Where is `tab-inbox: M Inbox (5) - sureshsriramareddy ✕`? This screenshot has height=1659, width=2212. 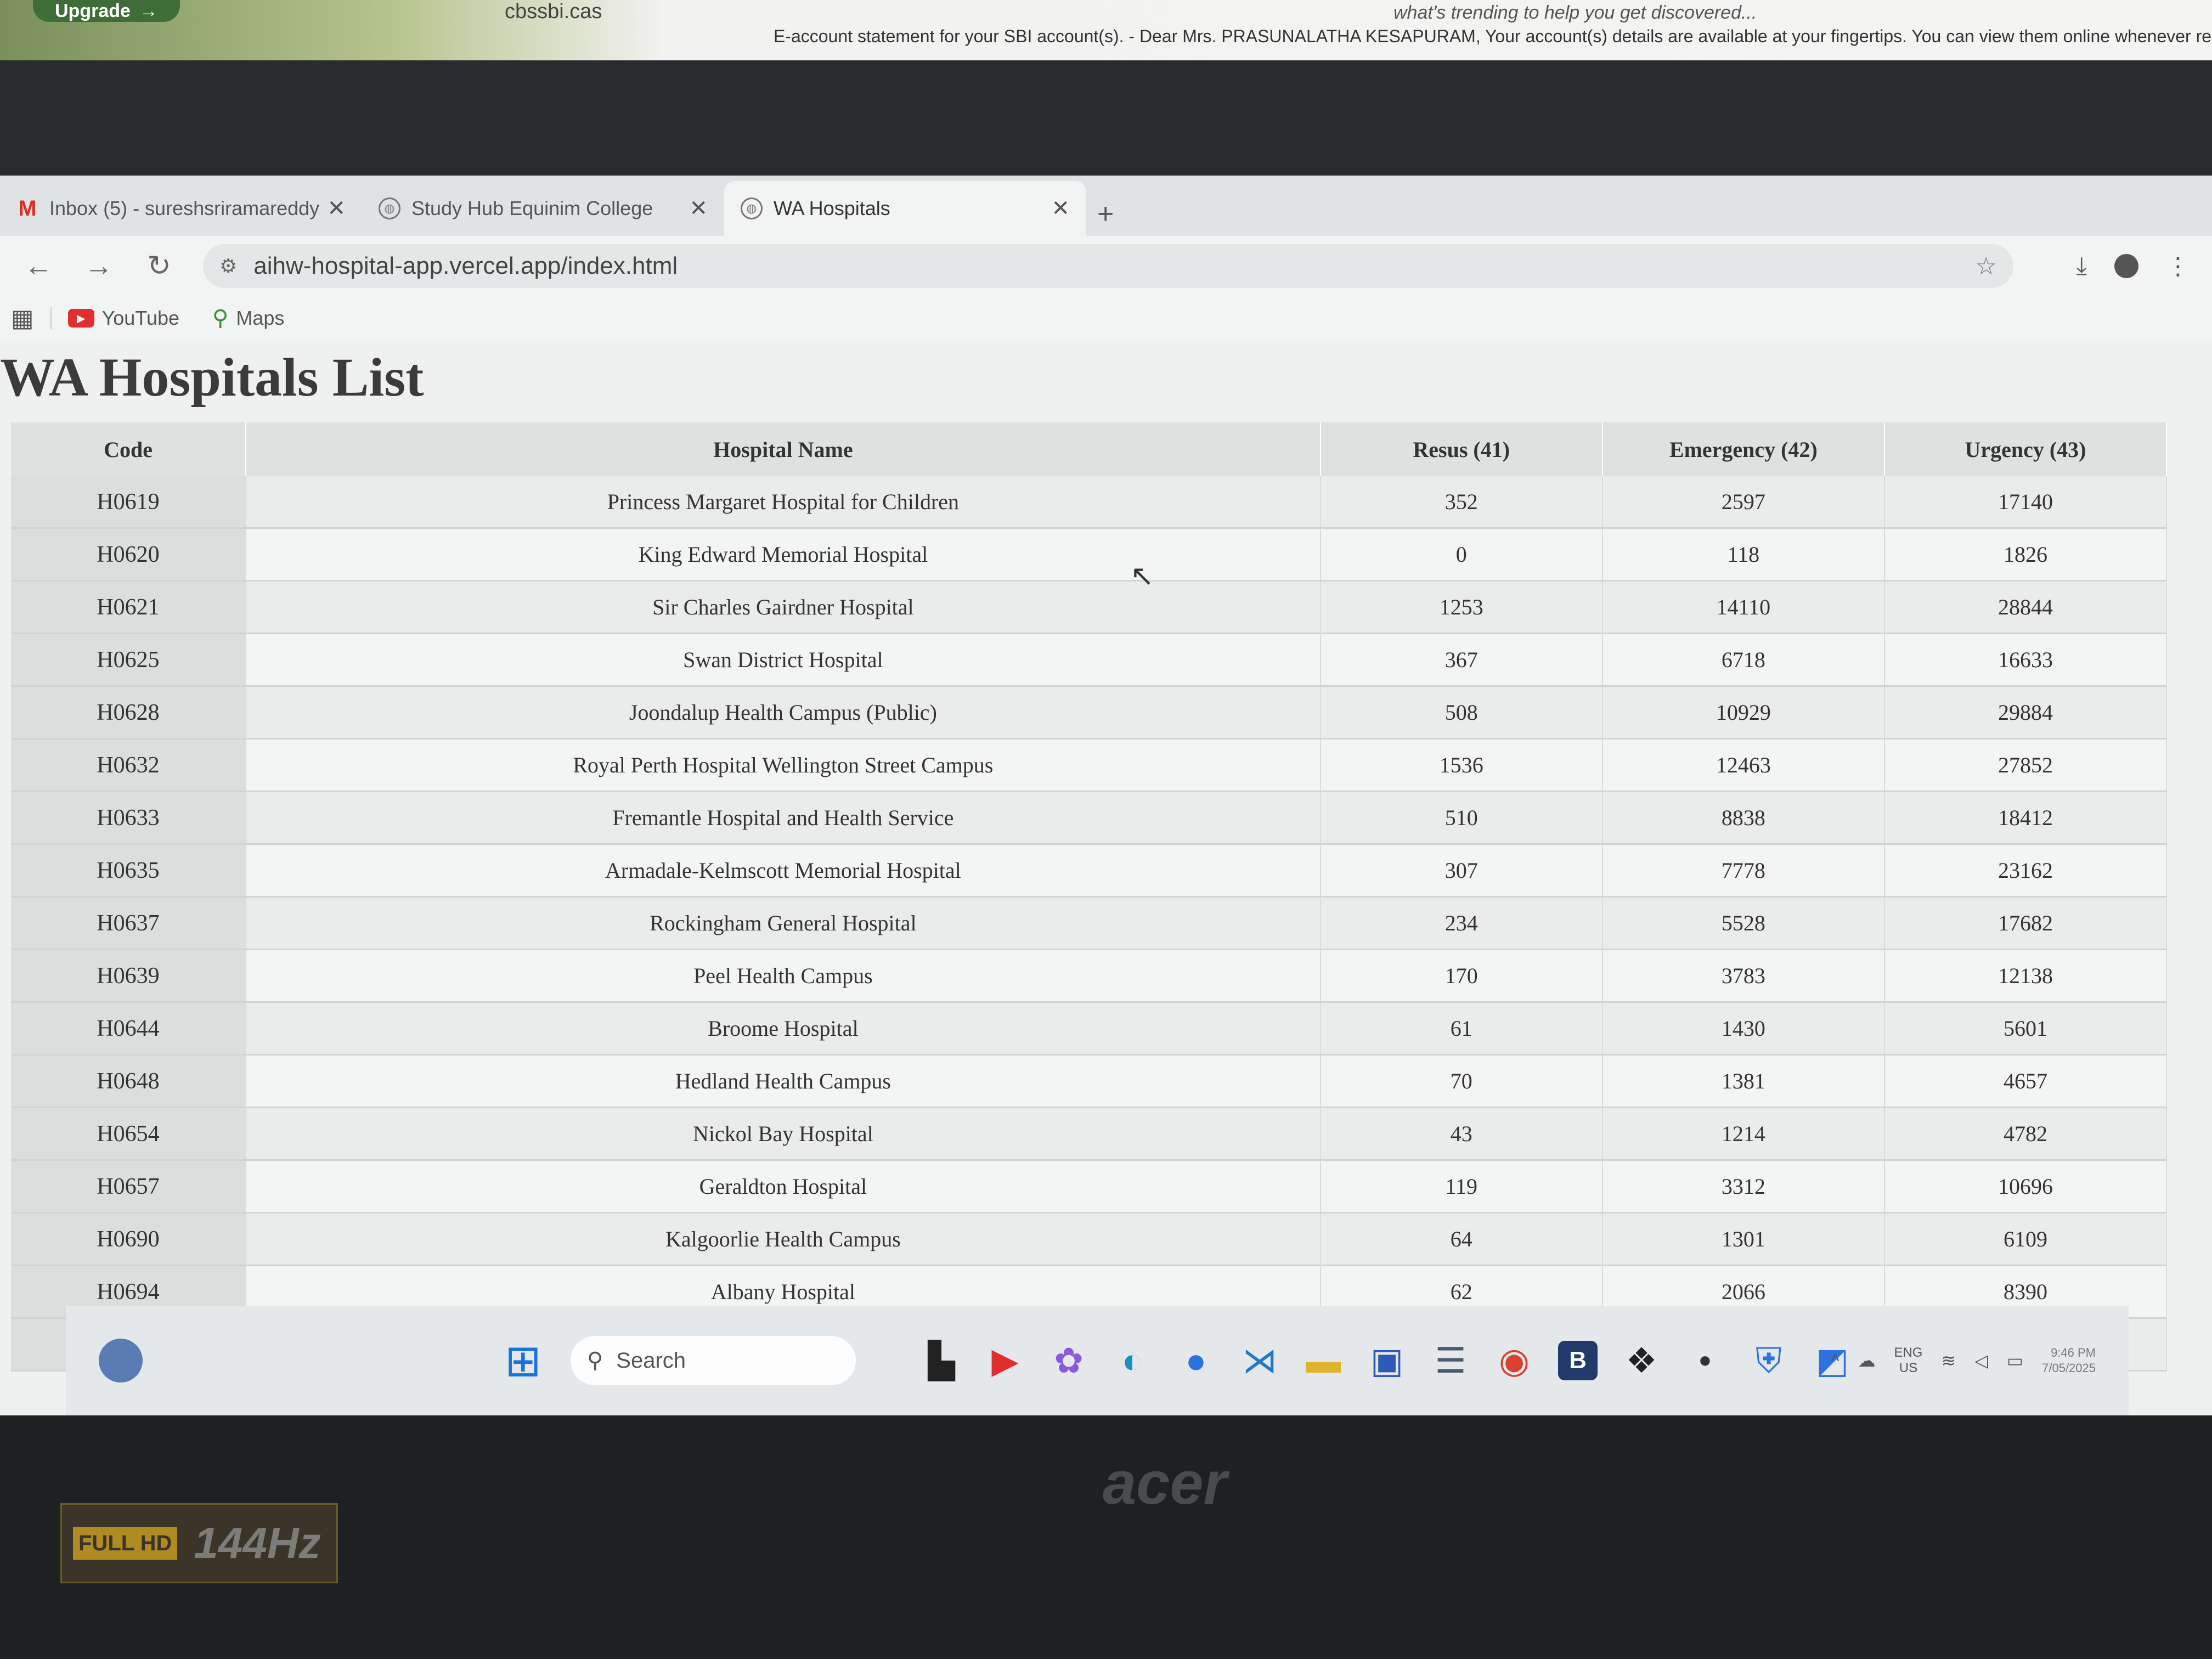 tab-inbox: M Inbox (5) - sureshsriramareddy ✕ is located at coordinates (181, 208).